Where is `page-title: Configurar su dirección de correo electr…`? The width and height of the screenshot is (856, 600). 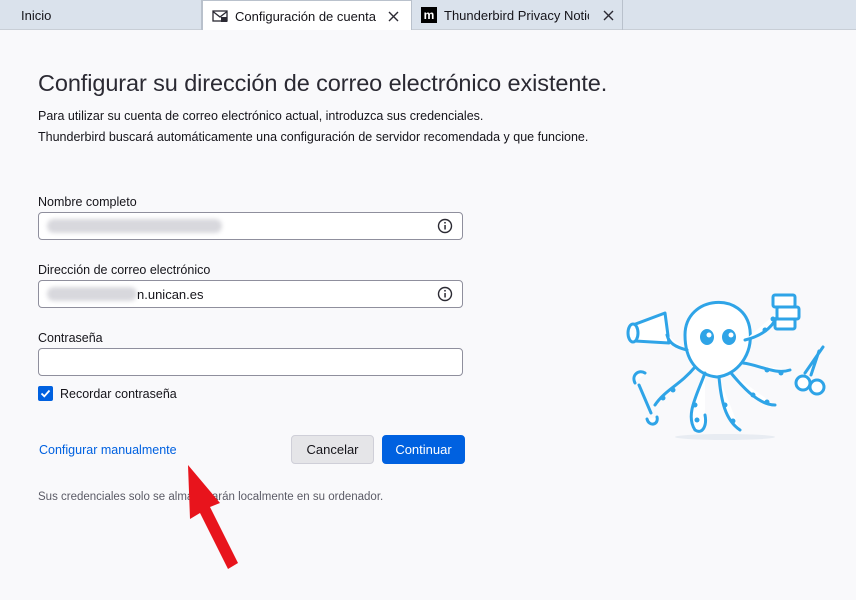
page-title: Configurar su dirección de correo electr… is located at coordinates (323, 83).